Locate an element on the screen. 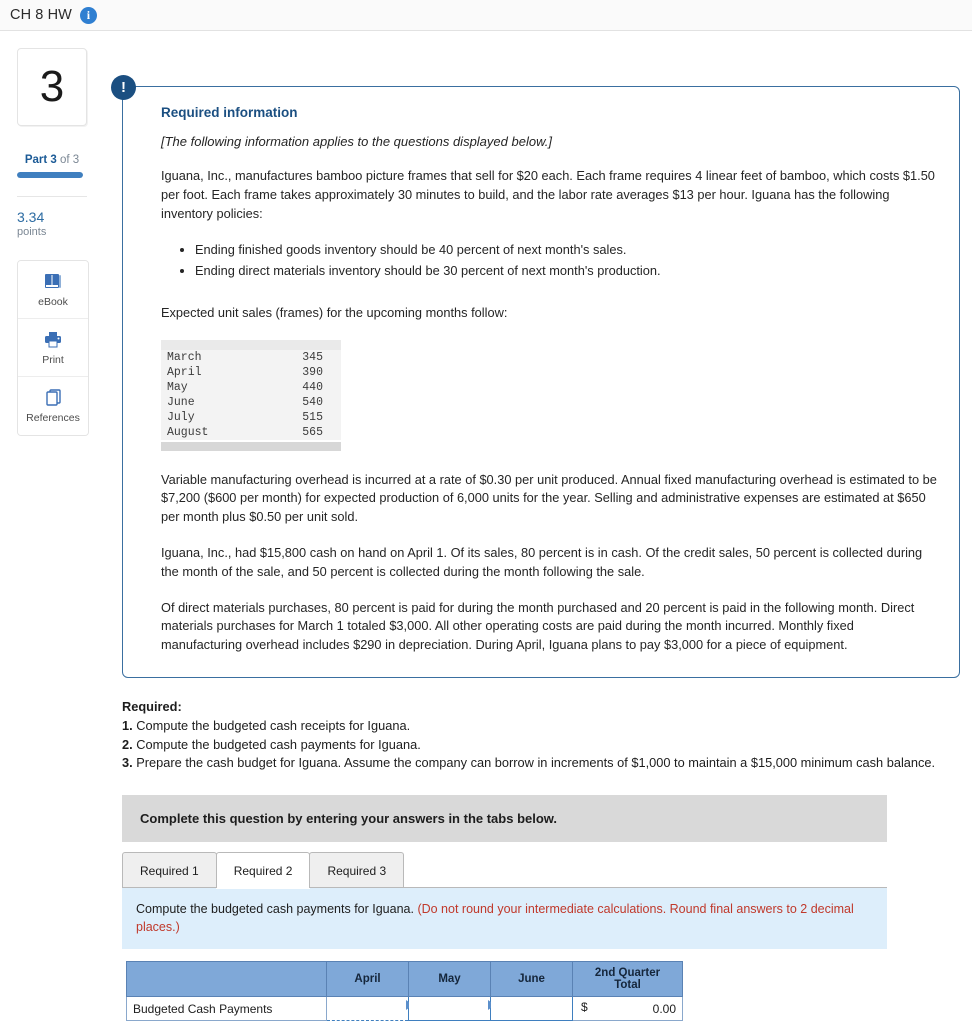 This screenshot has height=1024, width=972. required-information-title: Required information is located at coordinates (229, 112).